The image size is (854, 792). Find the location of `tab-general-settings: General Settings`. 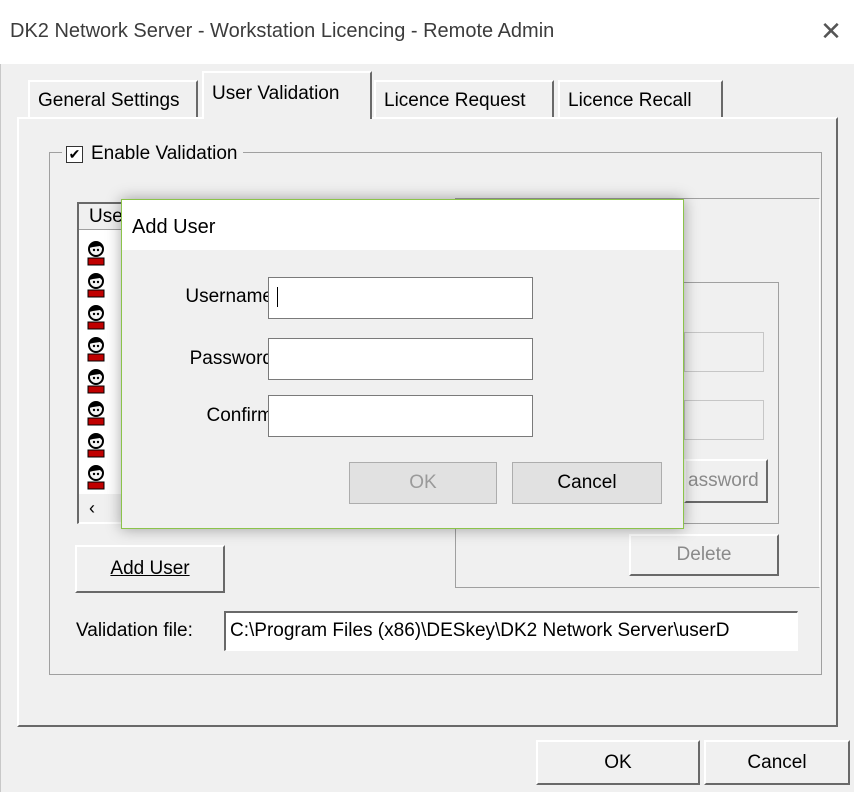

tab-general-settings: General Settings is located at coordinates (113, 98).